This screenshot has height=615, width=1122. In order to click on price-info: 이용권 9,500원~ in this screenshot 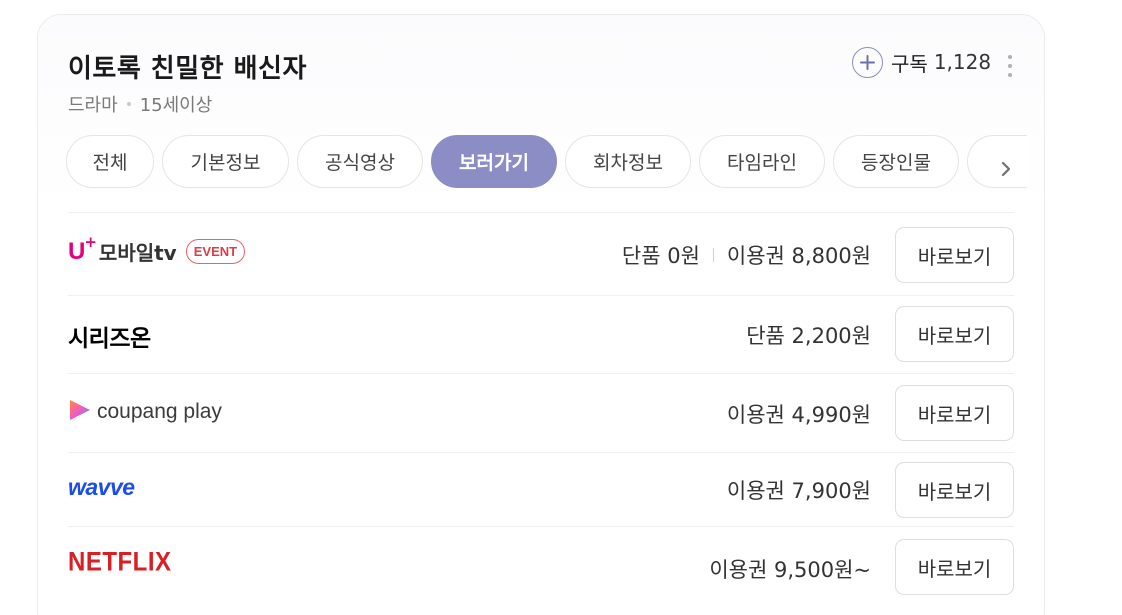, I will do `click(790, 569)`.